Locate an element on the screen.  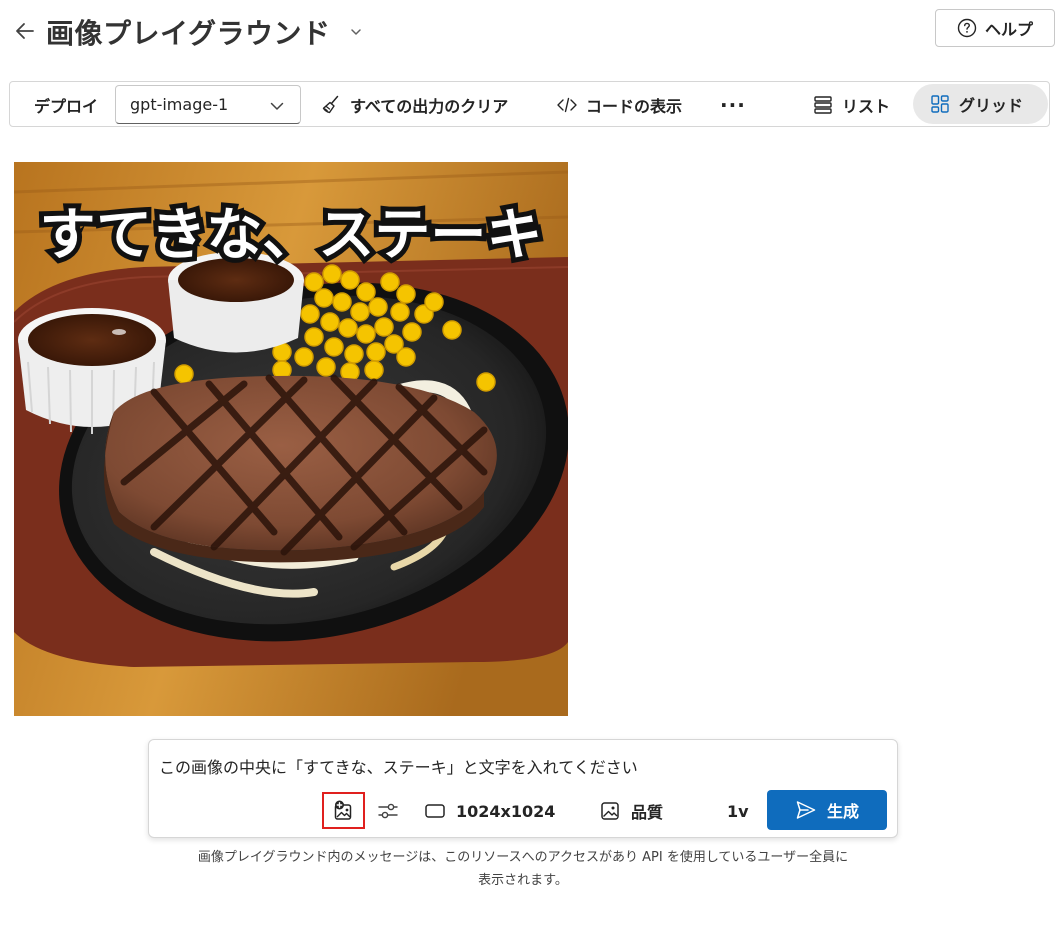
image-add-icon is located at coordinates (342, 810).